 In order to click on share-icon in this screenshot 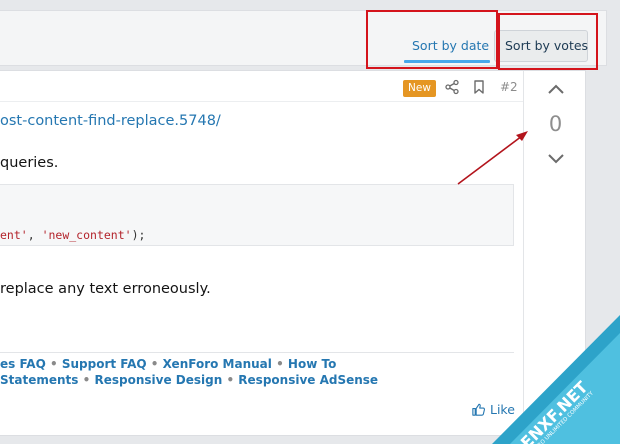, I will do `click(452, 87)`.